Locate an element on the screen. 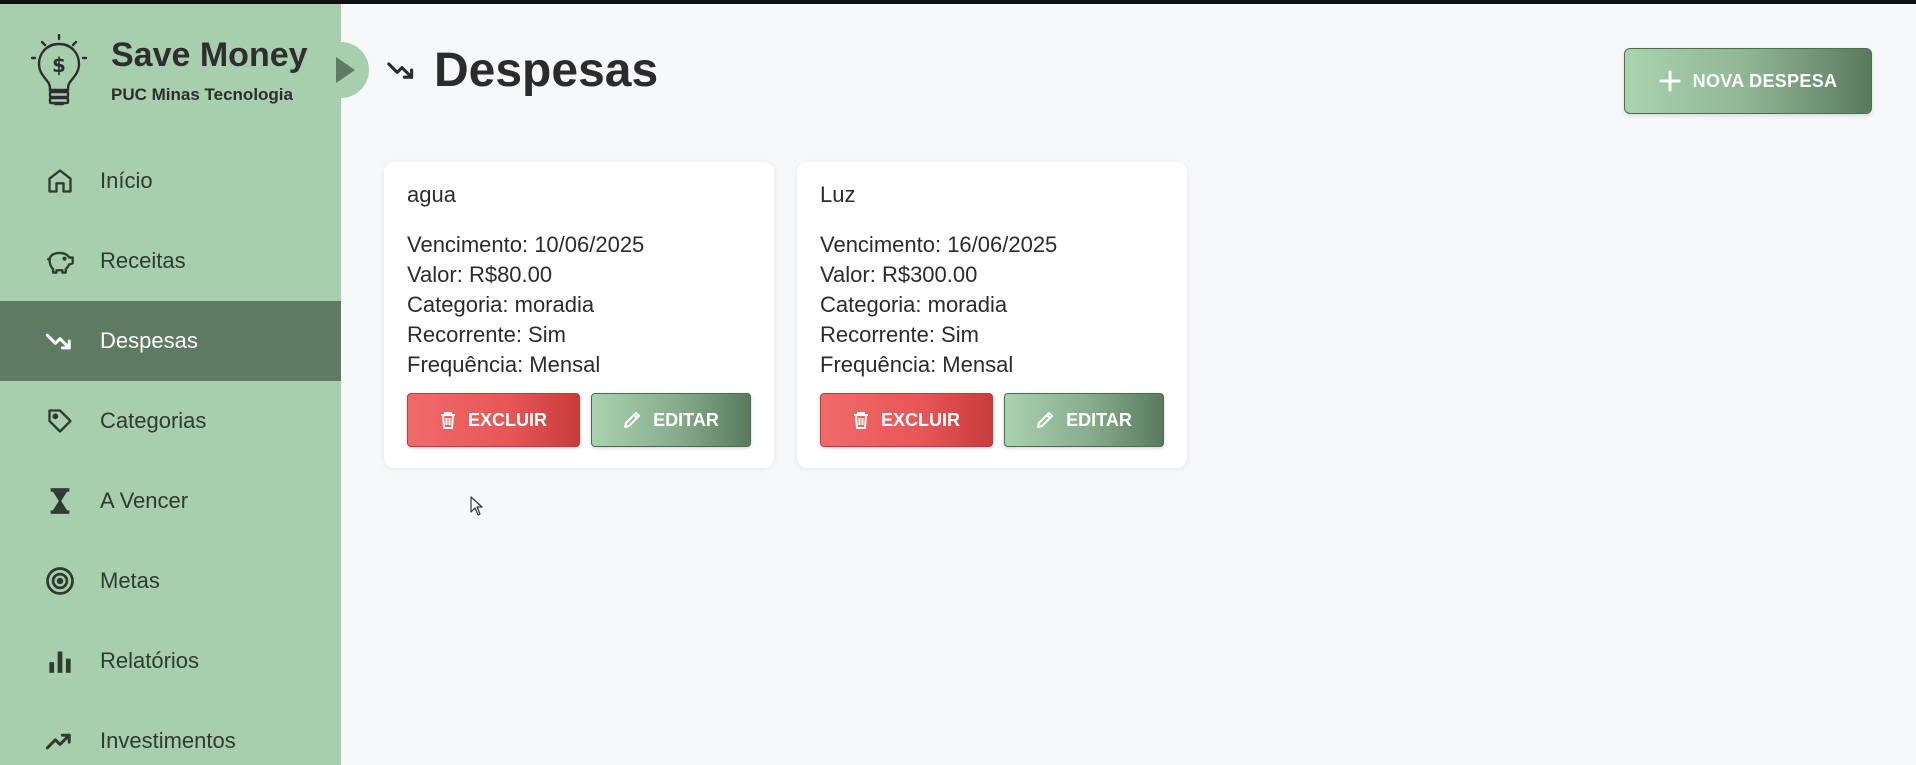 This screenshot has width=1916, height=765. sidebar-item-label: Investimentos is located at coordinates (168, 740).